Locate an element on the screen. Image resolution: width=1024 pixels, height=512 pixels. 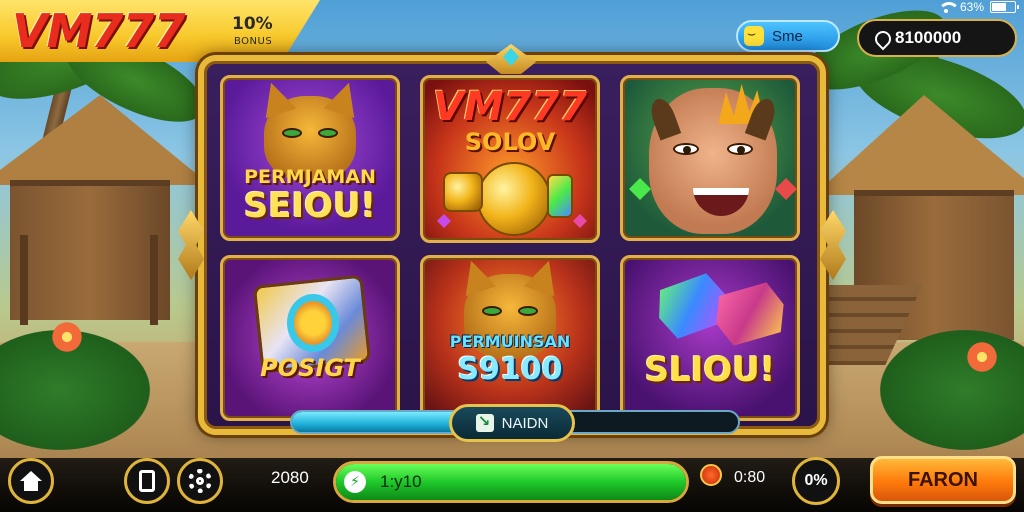
progress-action-label: NAIDN is located at coordinates (525, 423).